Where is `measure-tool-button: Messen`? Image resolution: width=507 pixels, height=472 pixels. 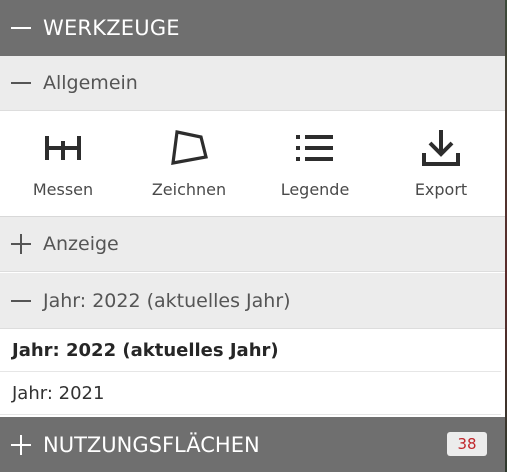
measure-tool-button: Messen is located at coordinates (63, 163).